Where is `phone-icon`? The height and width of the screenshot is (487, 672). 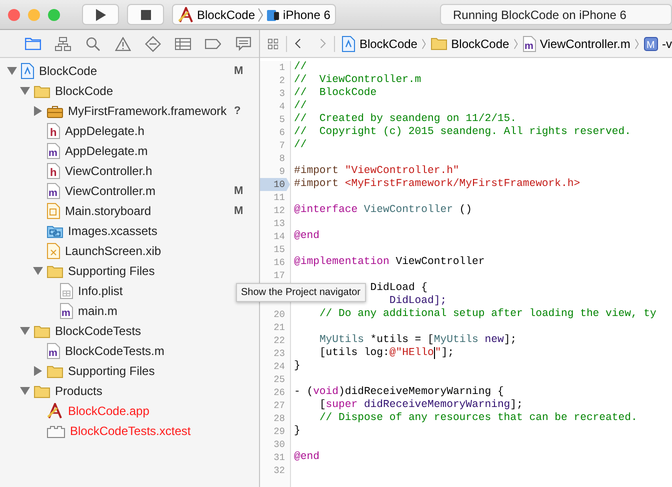 phone-icon is located at coordinates (273, 15).